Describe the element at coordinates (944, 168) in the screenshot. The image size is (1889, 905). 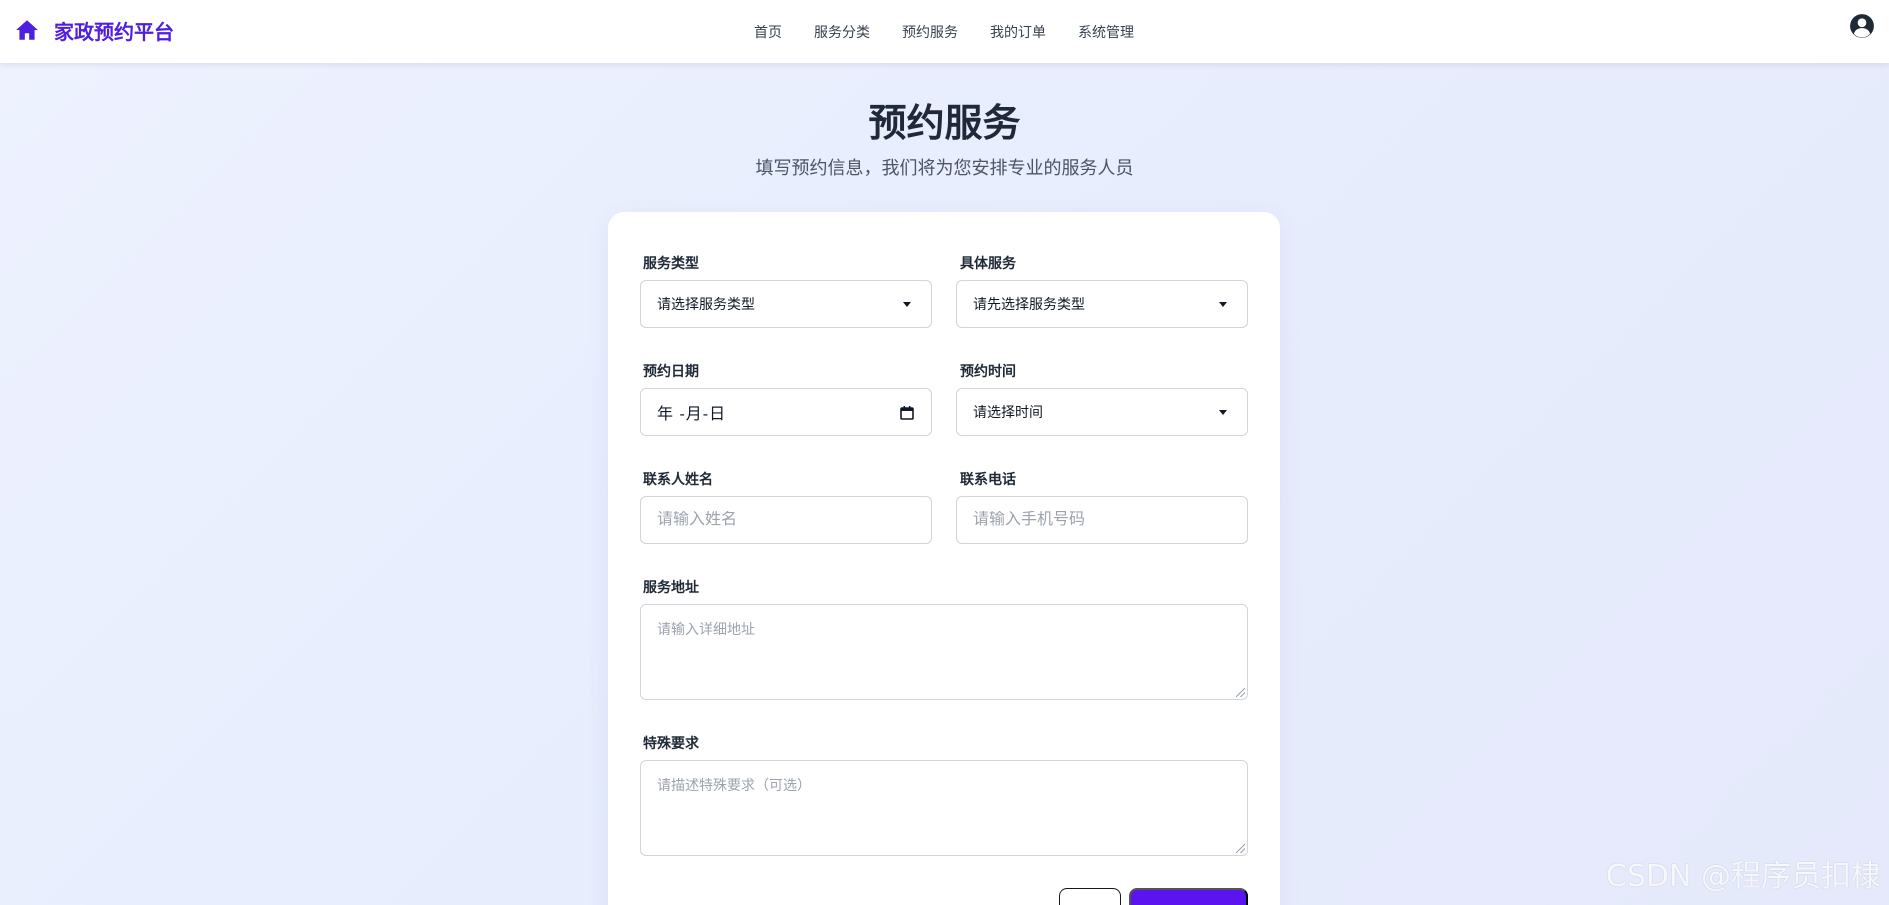
I see `page-subtitle: 填写预约信息，我们将为您安排专业的服务人员` at that location.